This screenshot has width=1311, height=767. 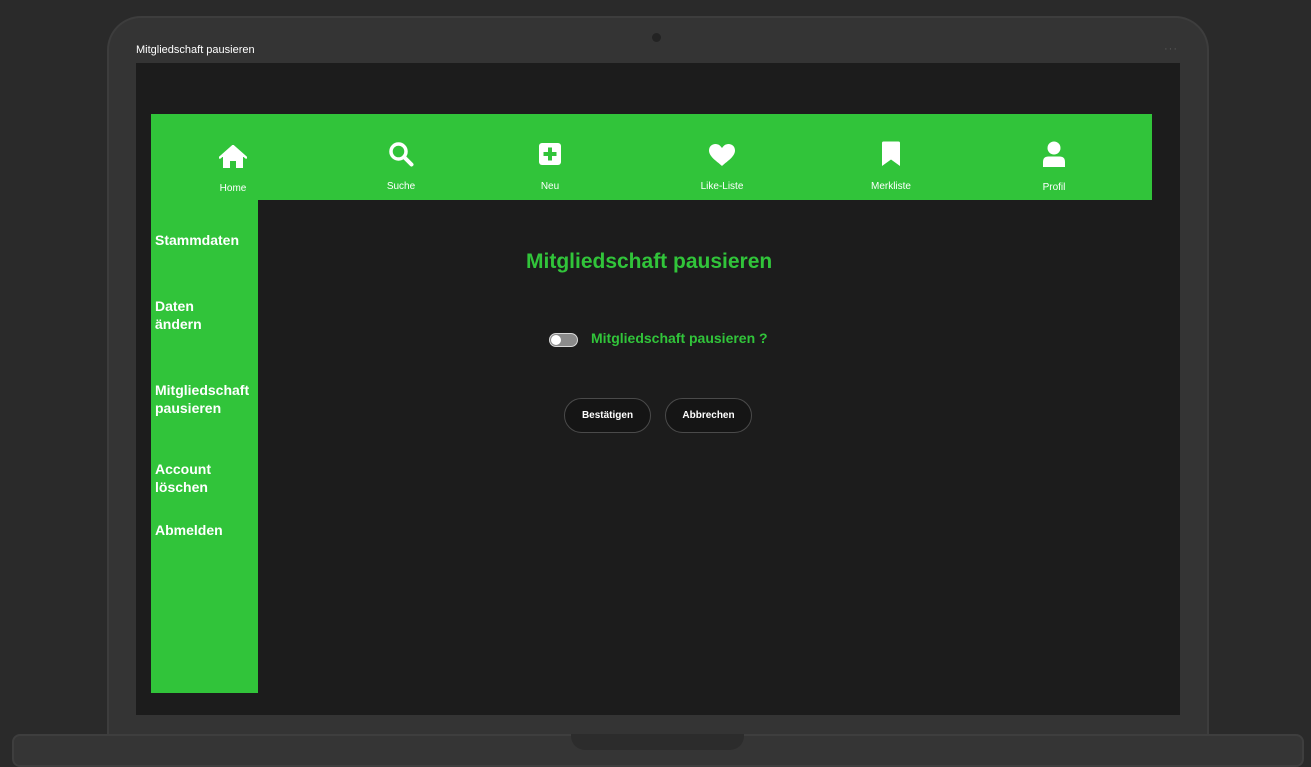 I want to click on page-title: Mitgliedschaft pausieren, so click(x=649, y=261).